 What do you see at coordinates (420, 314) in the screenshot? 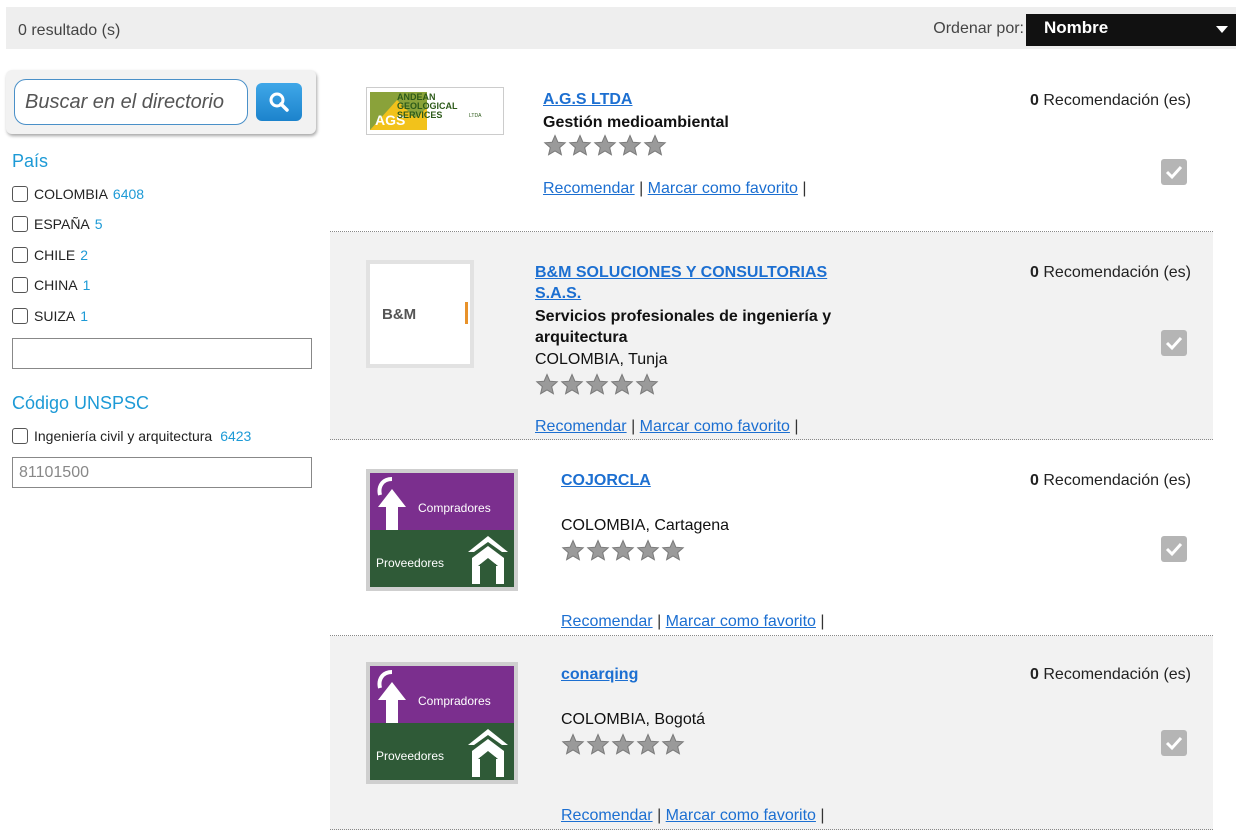
I see `company-logo: B&M` at bounding box center [420, 314].